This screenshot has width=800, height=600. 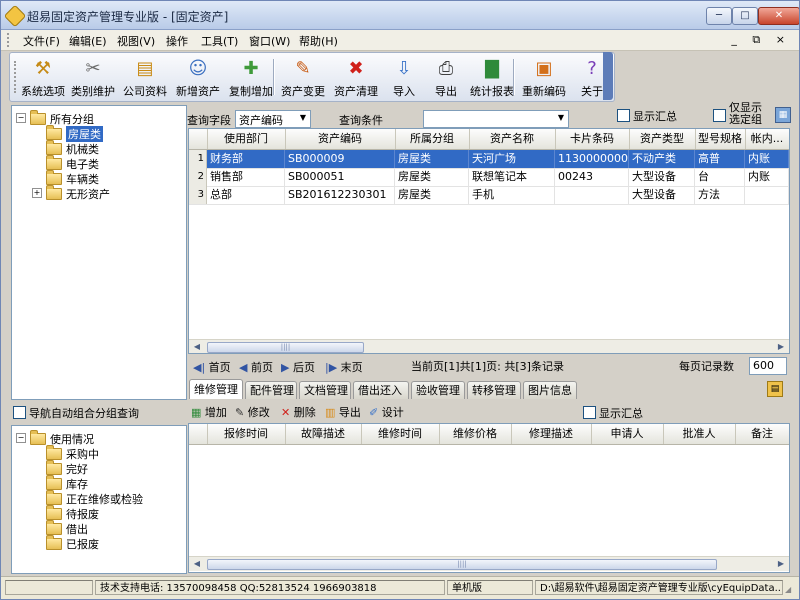 What do you see at coordinates (775, 389) in the screenshot?
I see `tab-menu-icon: ▤` at bounding box center [775, 389].